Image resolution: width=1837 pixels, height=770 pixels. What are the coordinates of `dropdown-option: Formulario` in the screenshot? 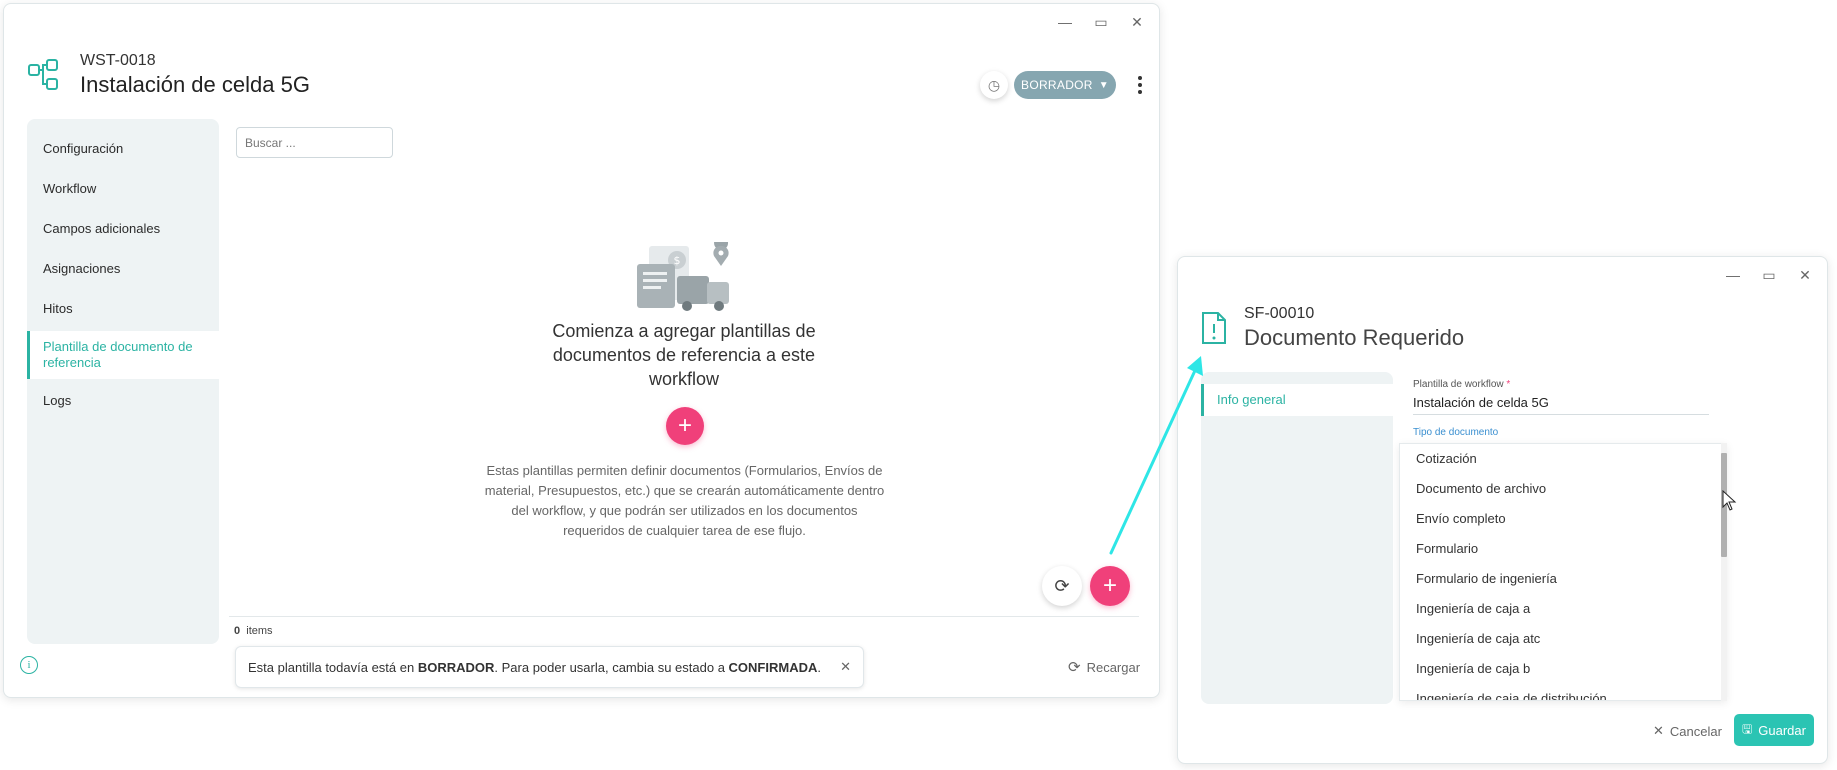 It's located at (1563, 549).